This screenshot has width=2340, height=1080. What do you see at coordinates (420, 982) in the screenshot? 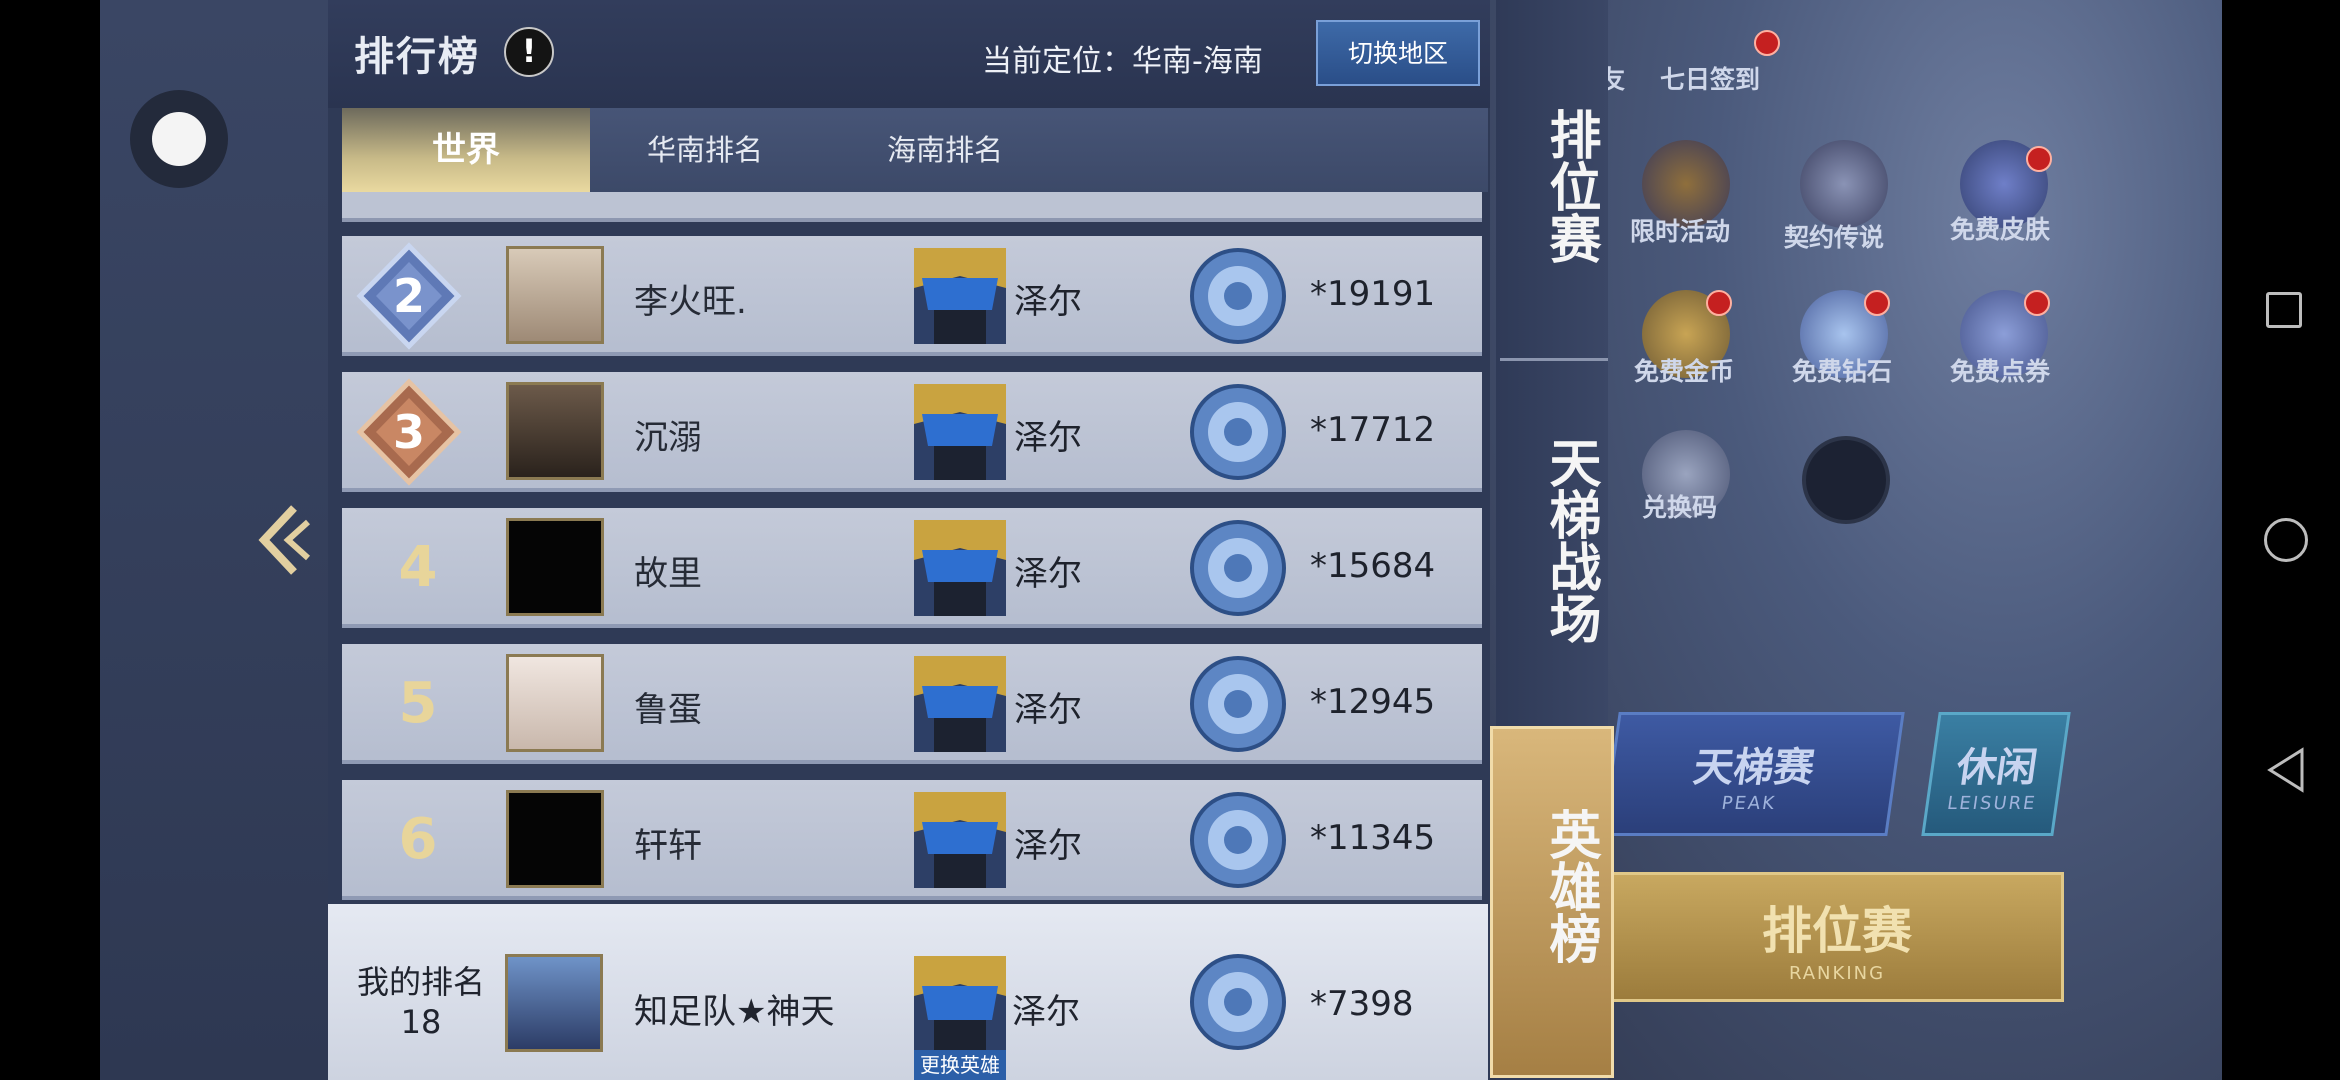
I see `my-rank-title: 我的排名` at bounding box center [420, 982].